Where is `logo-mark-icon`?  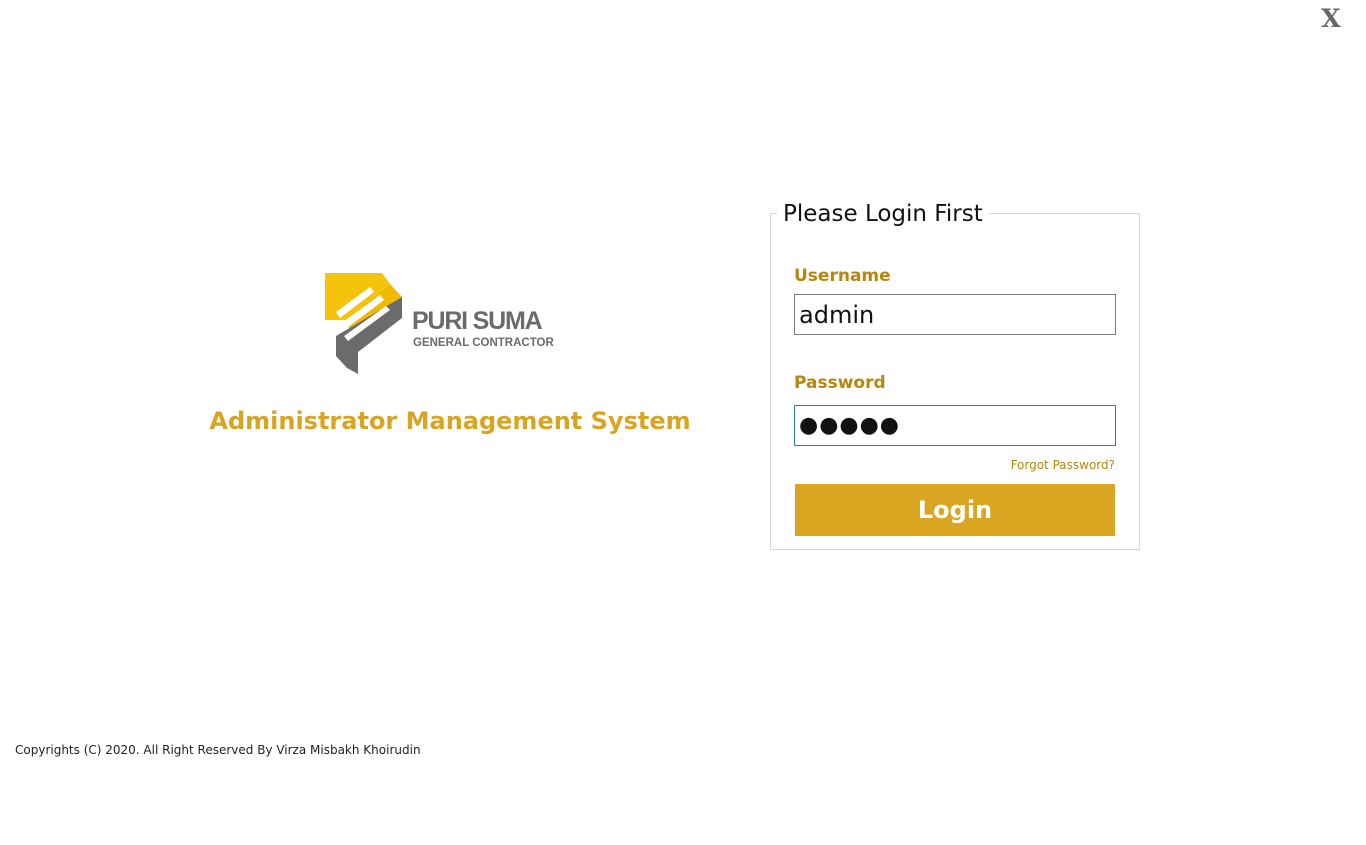
logo-mark-icon is located at coordinates (363, 323).